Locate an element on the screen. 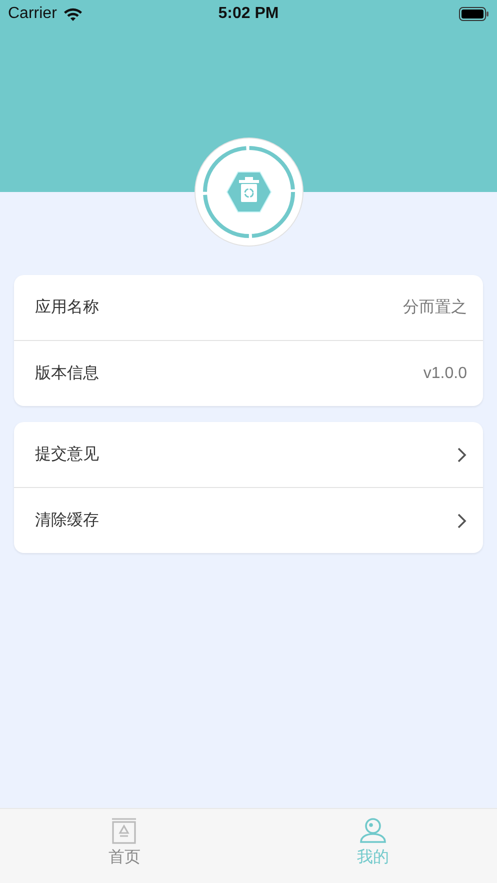  carrier-label: Carrier is located at coordinates (32, 14).